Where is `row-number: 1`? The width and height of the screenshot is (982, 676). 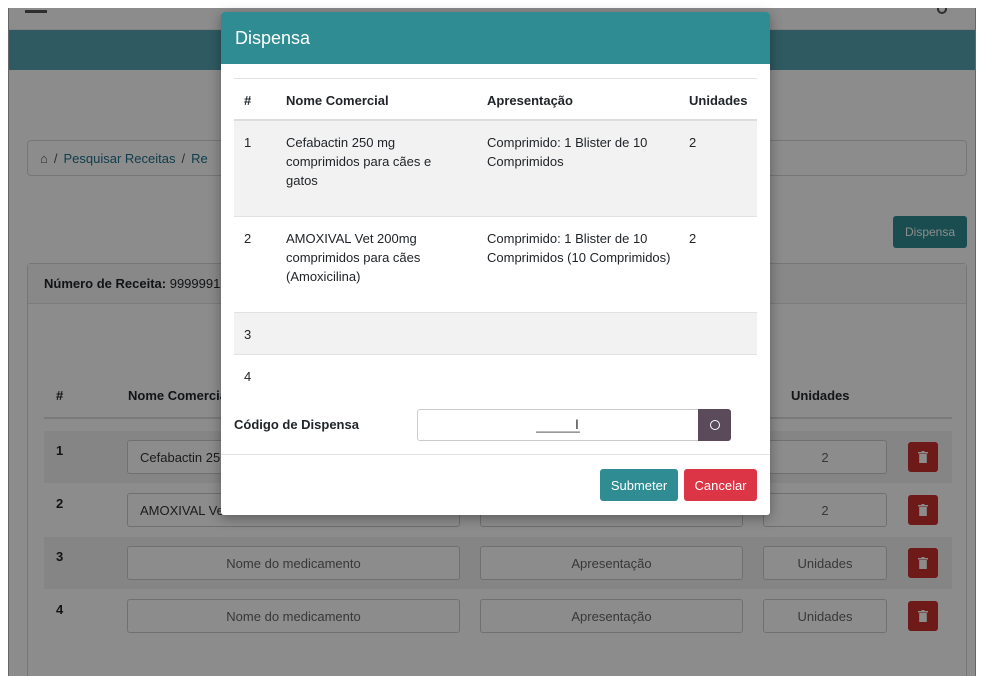 row-number: 1 is located at coordinates (248, 142).